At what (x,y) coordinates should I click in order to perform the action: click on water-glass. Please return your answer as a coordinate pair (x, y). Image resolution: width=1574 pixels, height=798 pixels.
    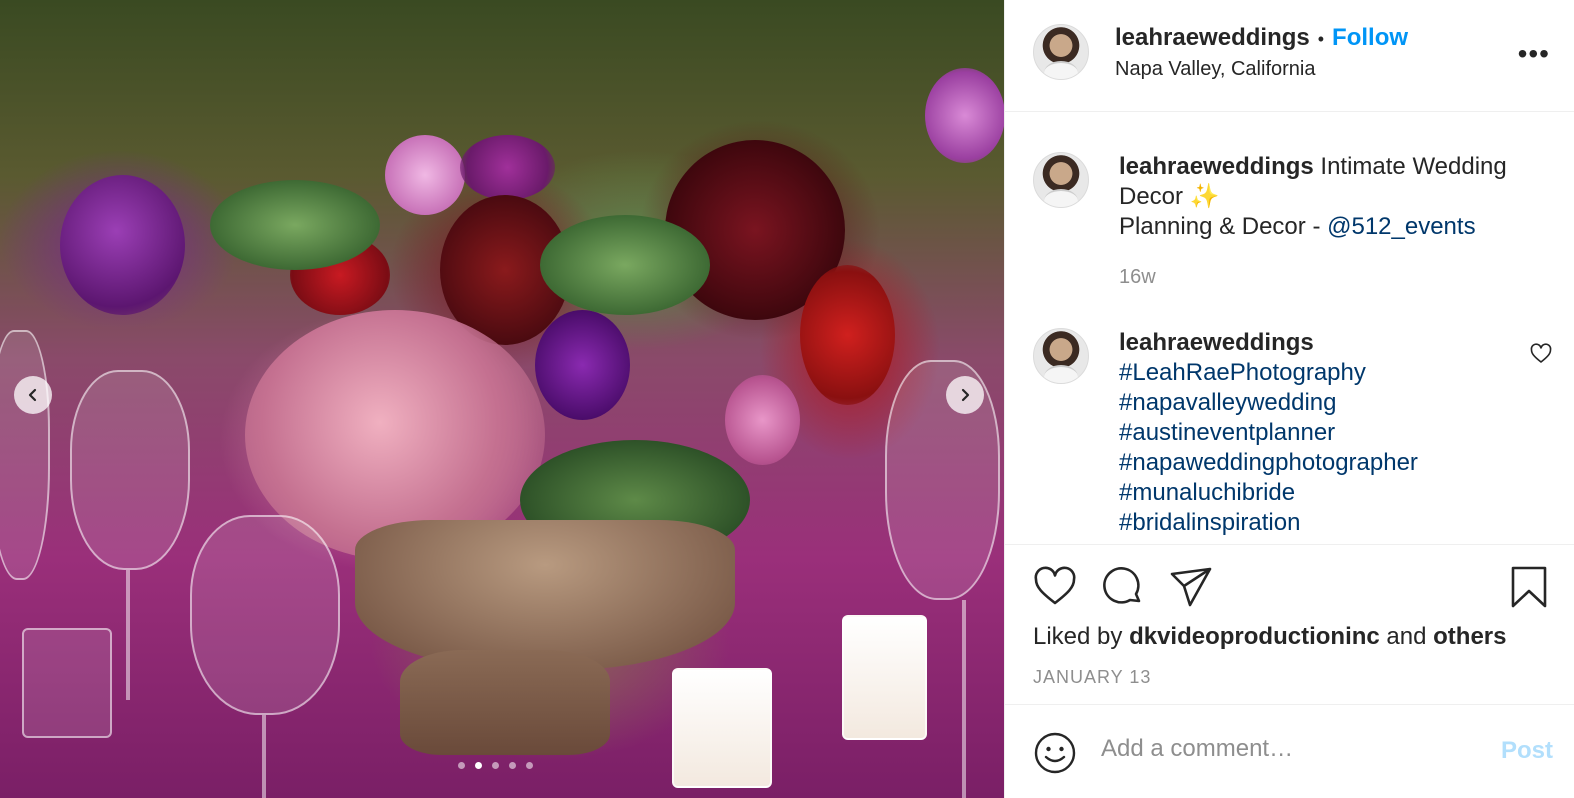
    Looking at the image, I should click on (67, 683).